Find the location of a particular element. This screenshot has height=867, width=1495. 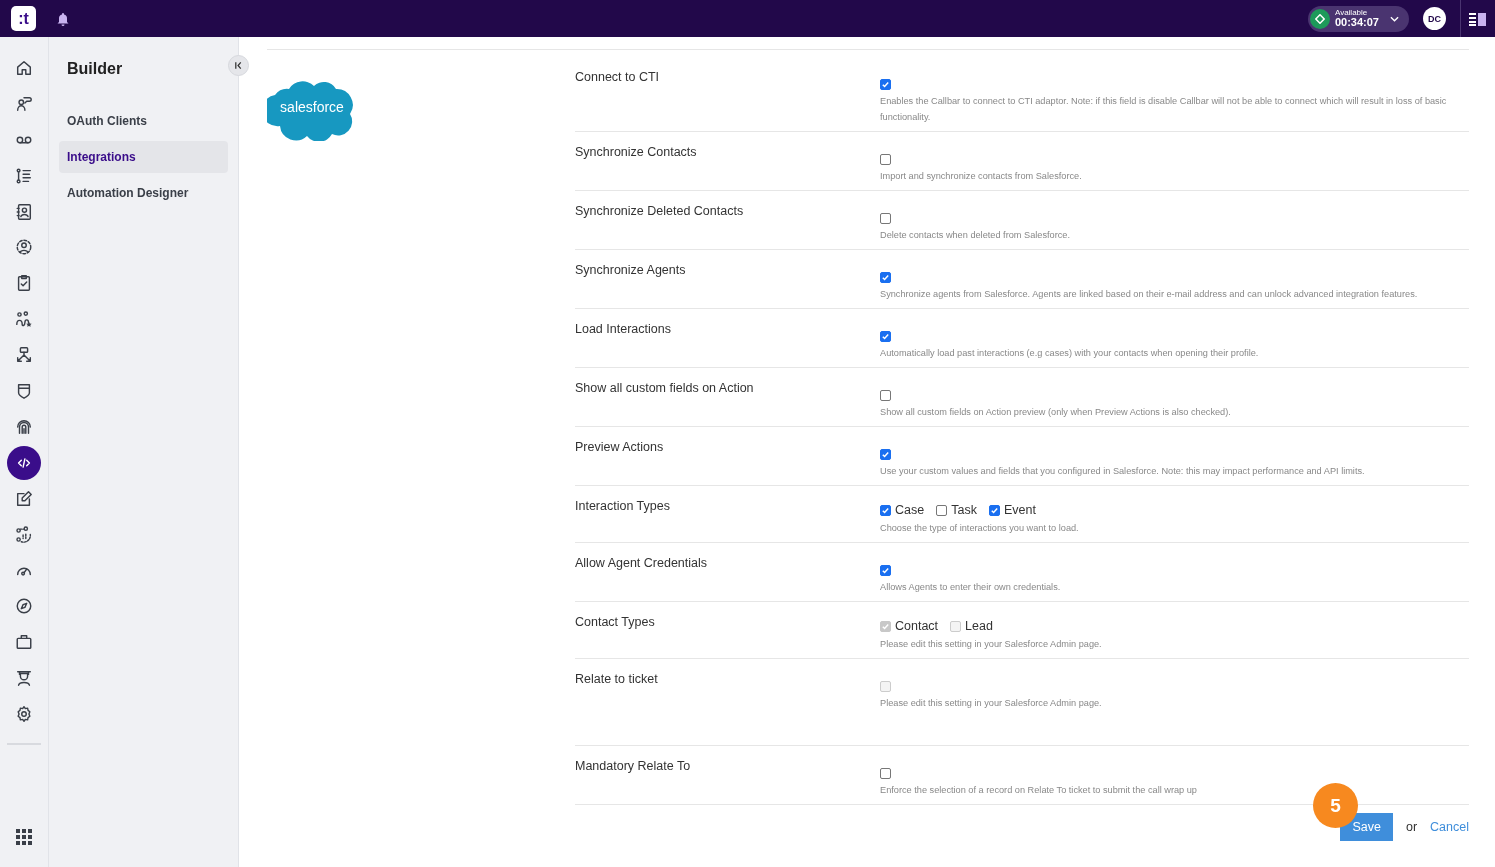

setting-label: Synchronize Agents is located at coordinates (631, 271).